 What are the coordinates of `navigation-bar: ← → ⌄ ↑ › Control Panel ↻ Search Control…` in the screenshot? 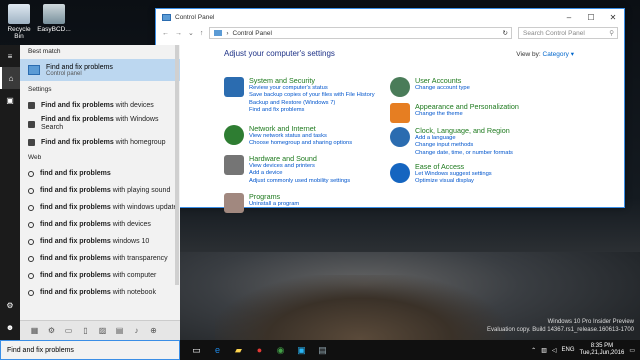 It's located at (390, 33).